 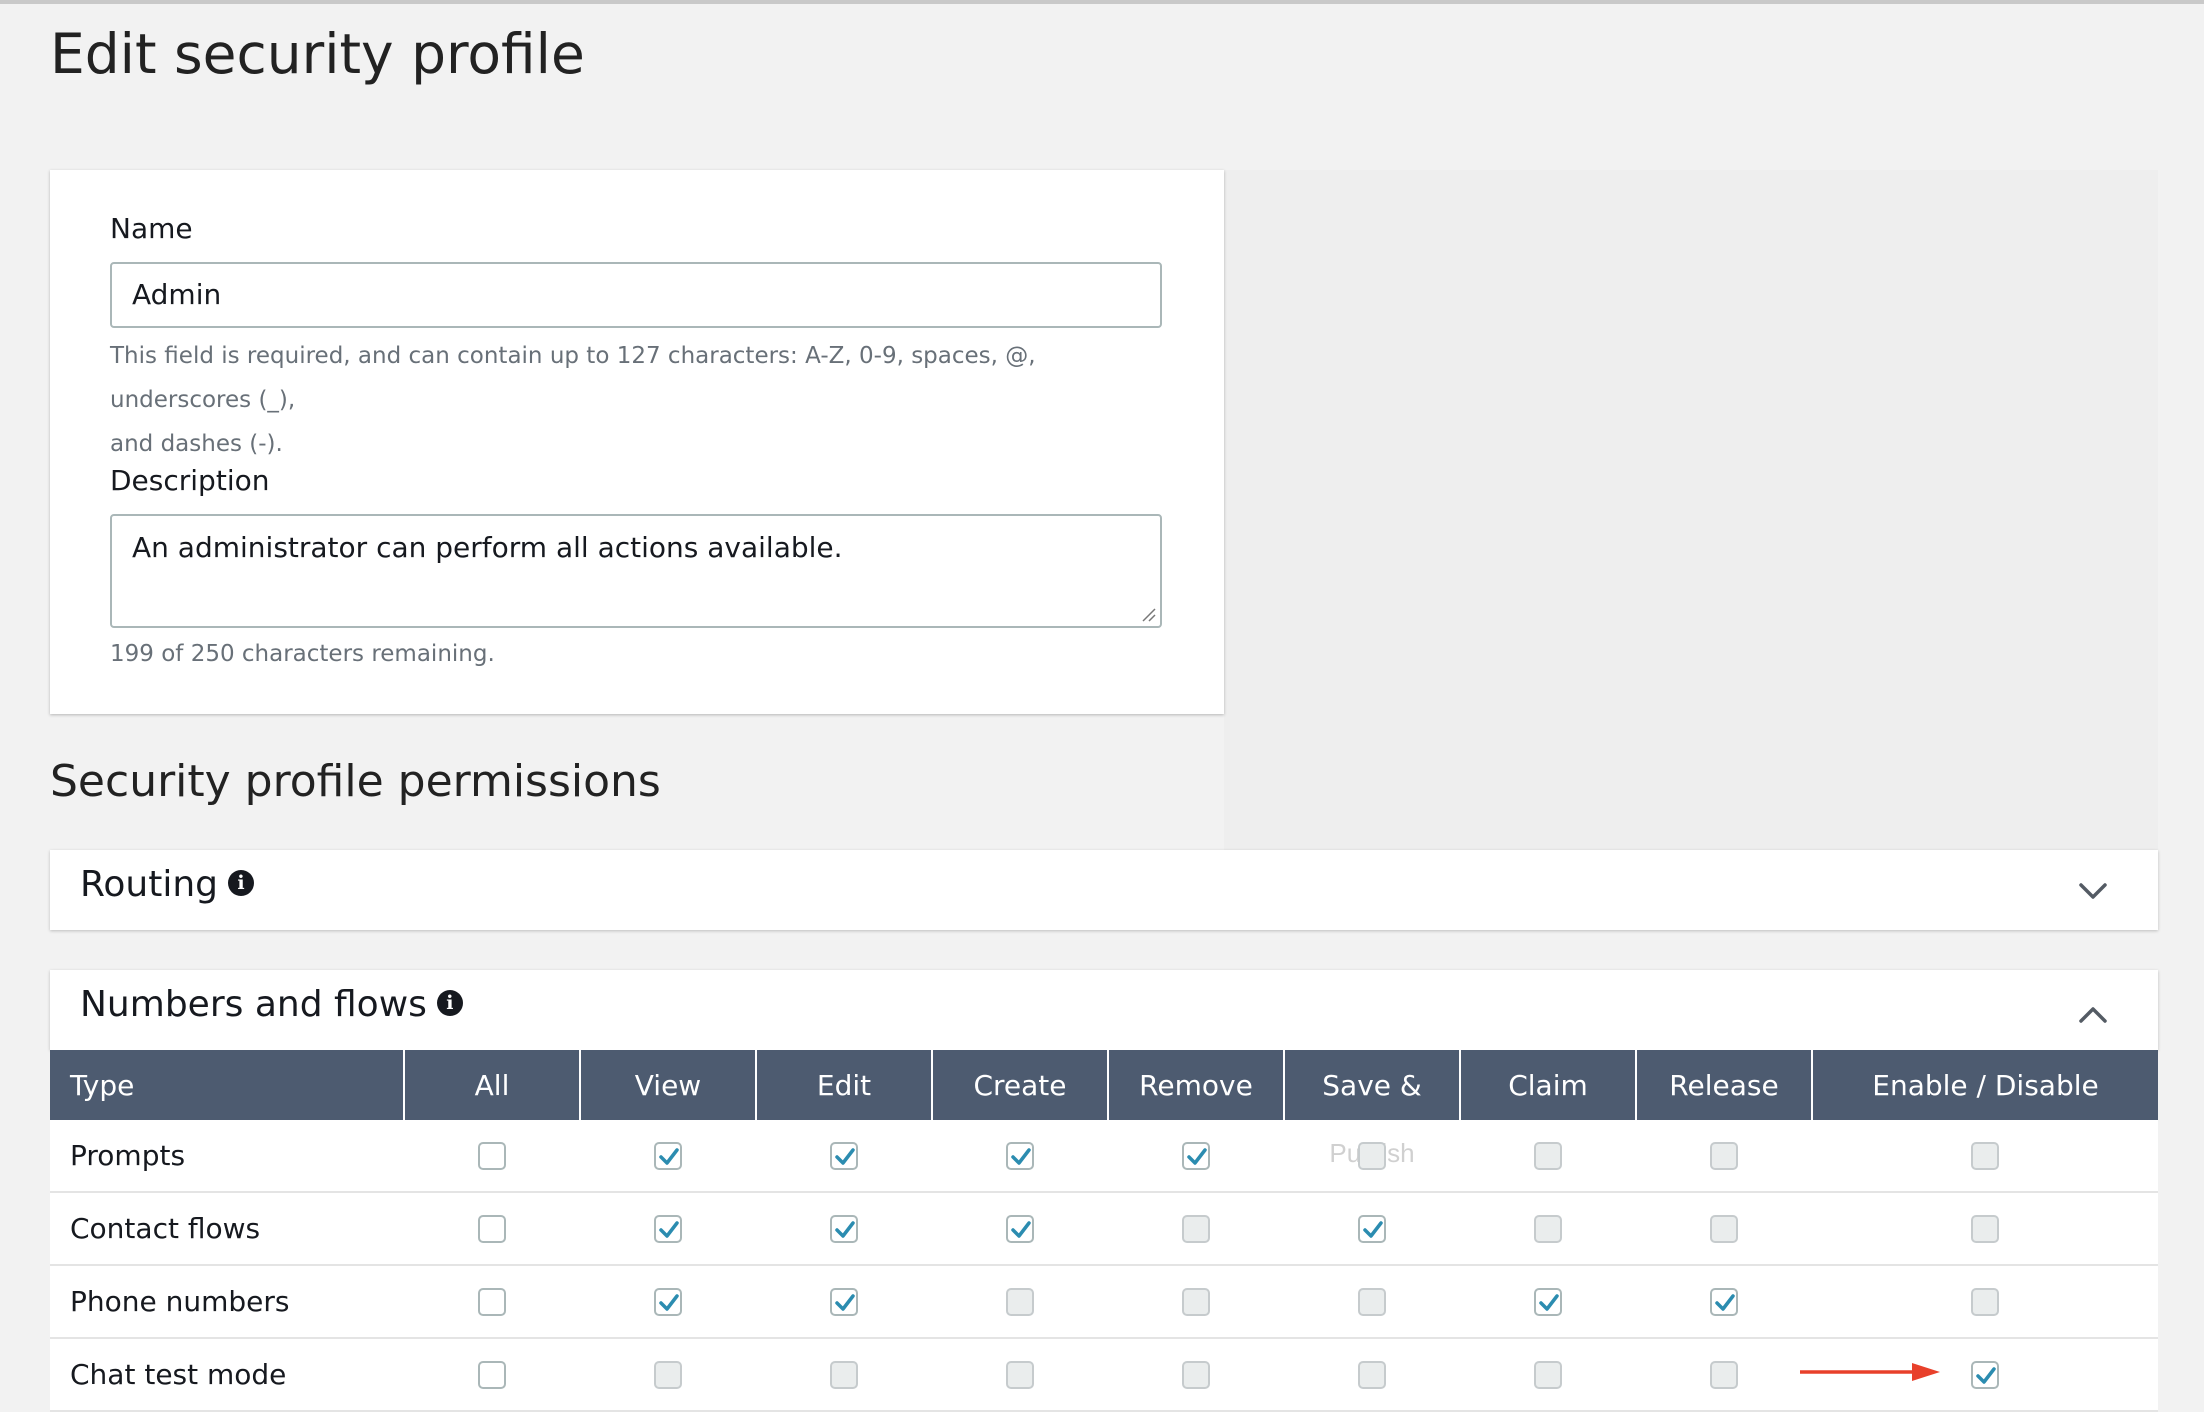 What do you see at coordinates (2093, 1015) in the screenshot?
I see `chevron-up-icon` at bounding box center [2093, 1015].